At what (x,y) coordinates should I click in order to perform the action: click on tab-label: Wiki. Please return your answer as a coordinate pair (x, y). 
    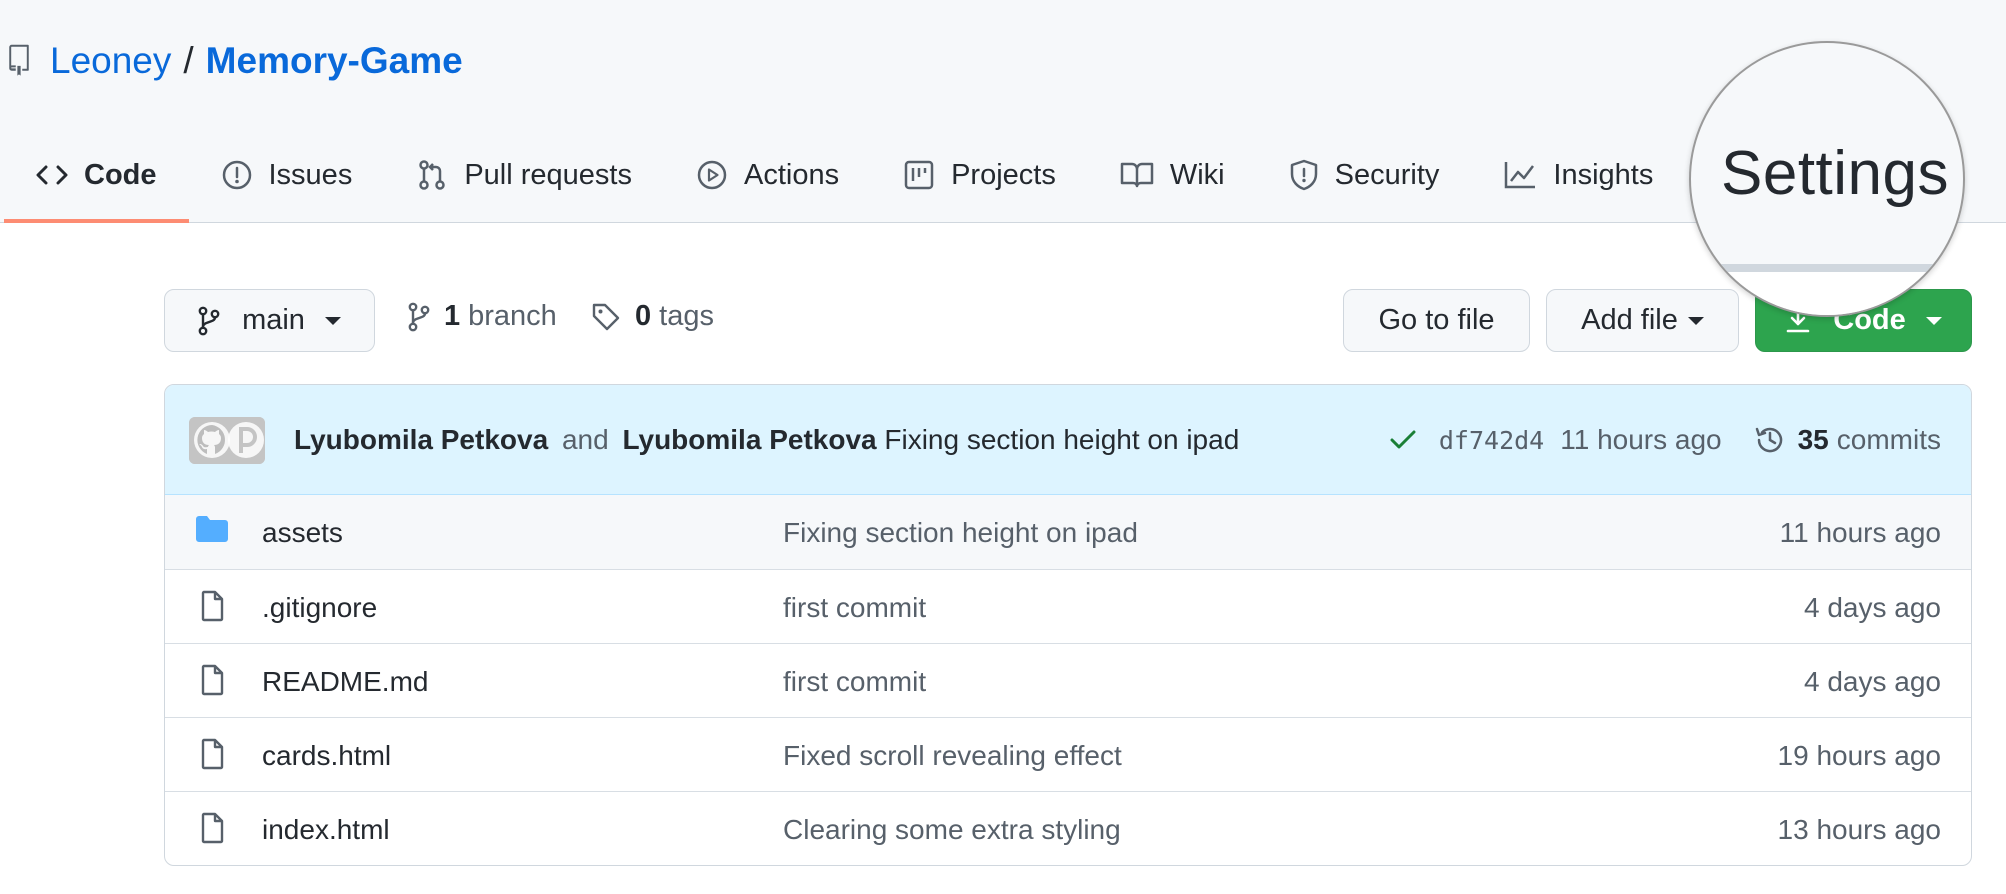
    Looking at the image, I should click on (1197, 174).